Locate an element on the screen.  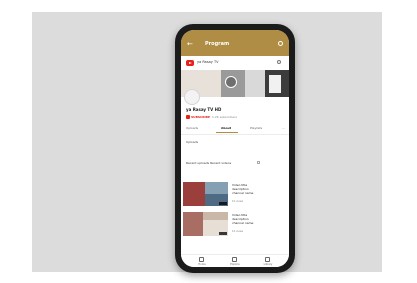
explore-icon is located at coordinates (234, 259).